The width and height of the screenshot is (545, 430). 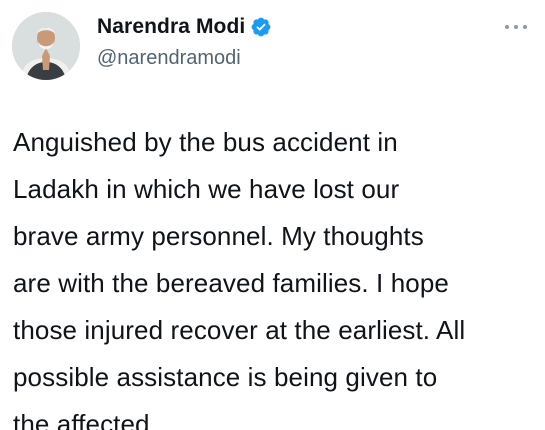 What do you see at coordinates (225, 377) in the screenshot?
I see `tweet-text-line: possible assistance is being given to` at bounding box center [225, 377].